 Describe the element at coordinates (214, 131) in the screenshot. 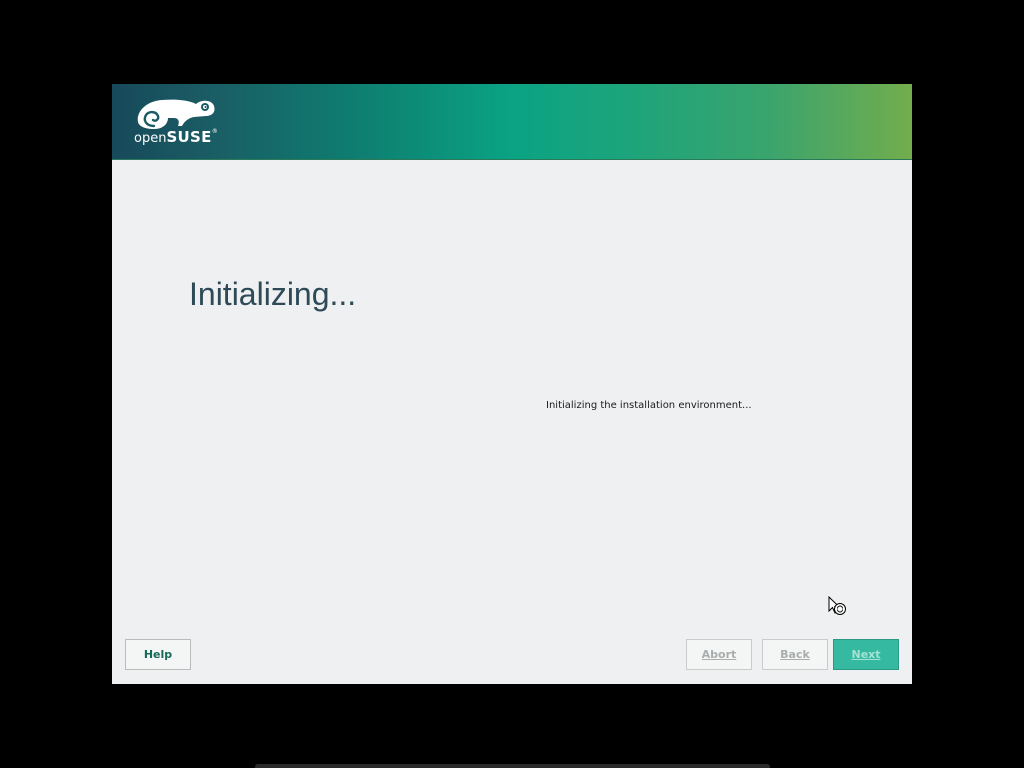

I see `trademark-symbol: ®` at that location.